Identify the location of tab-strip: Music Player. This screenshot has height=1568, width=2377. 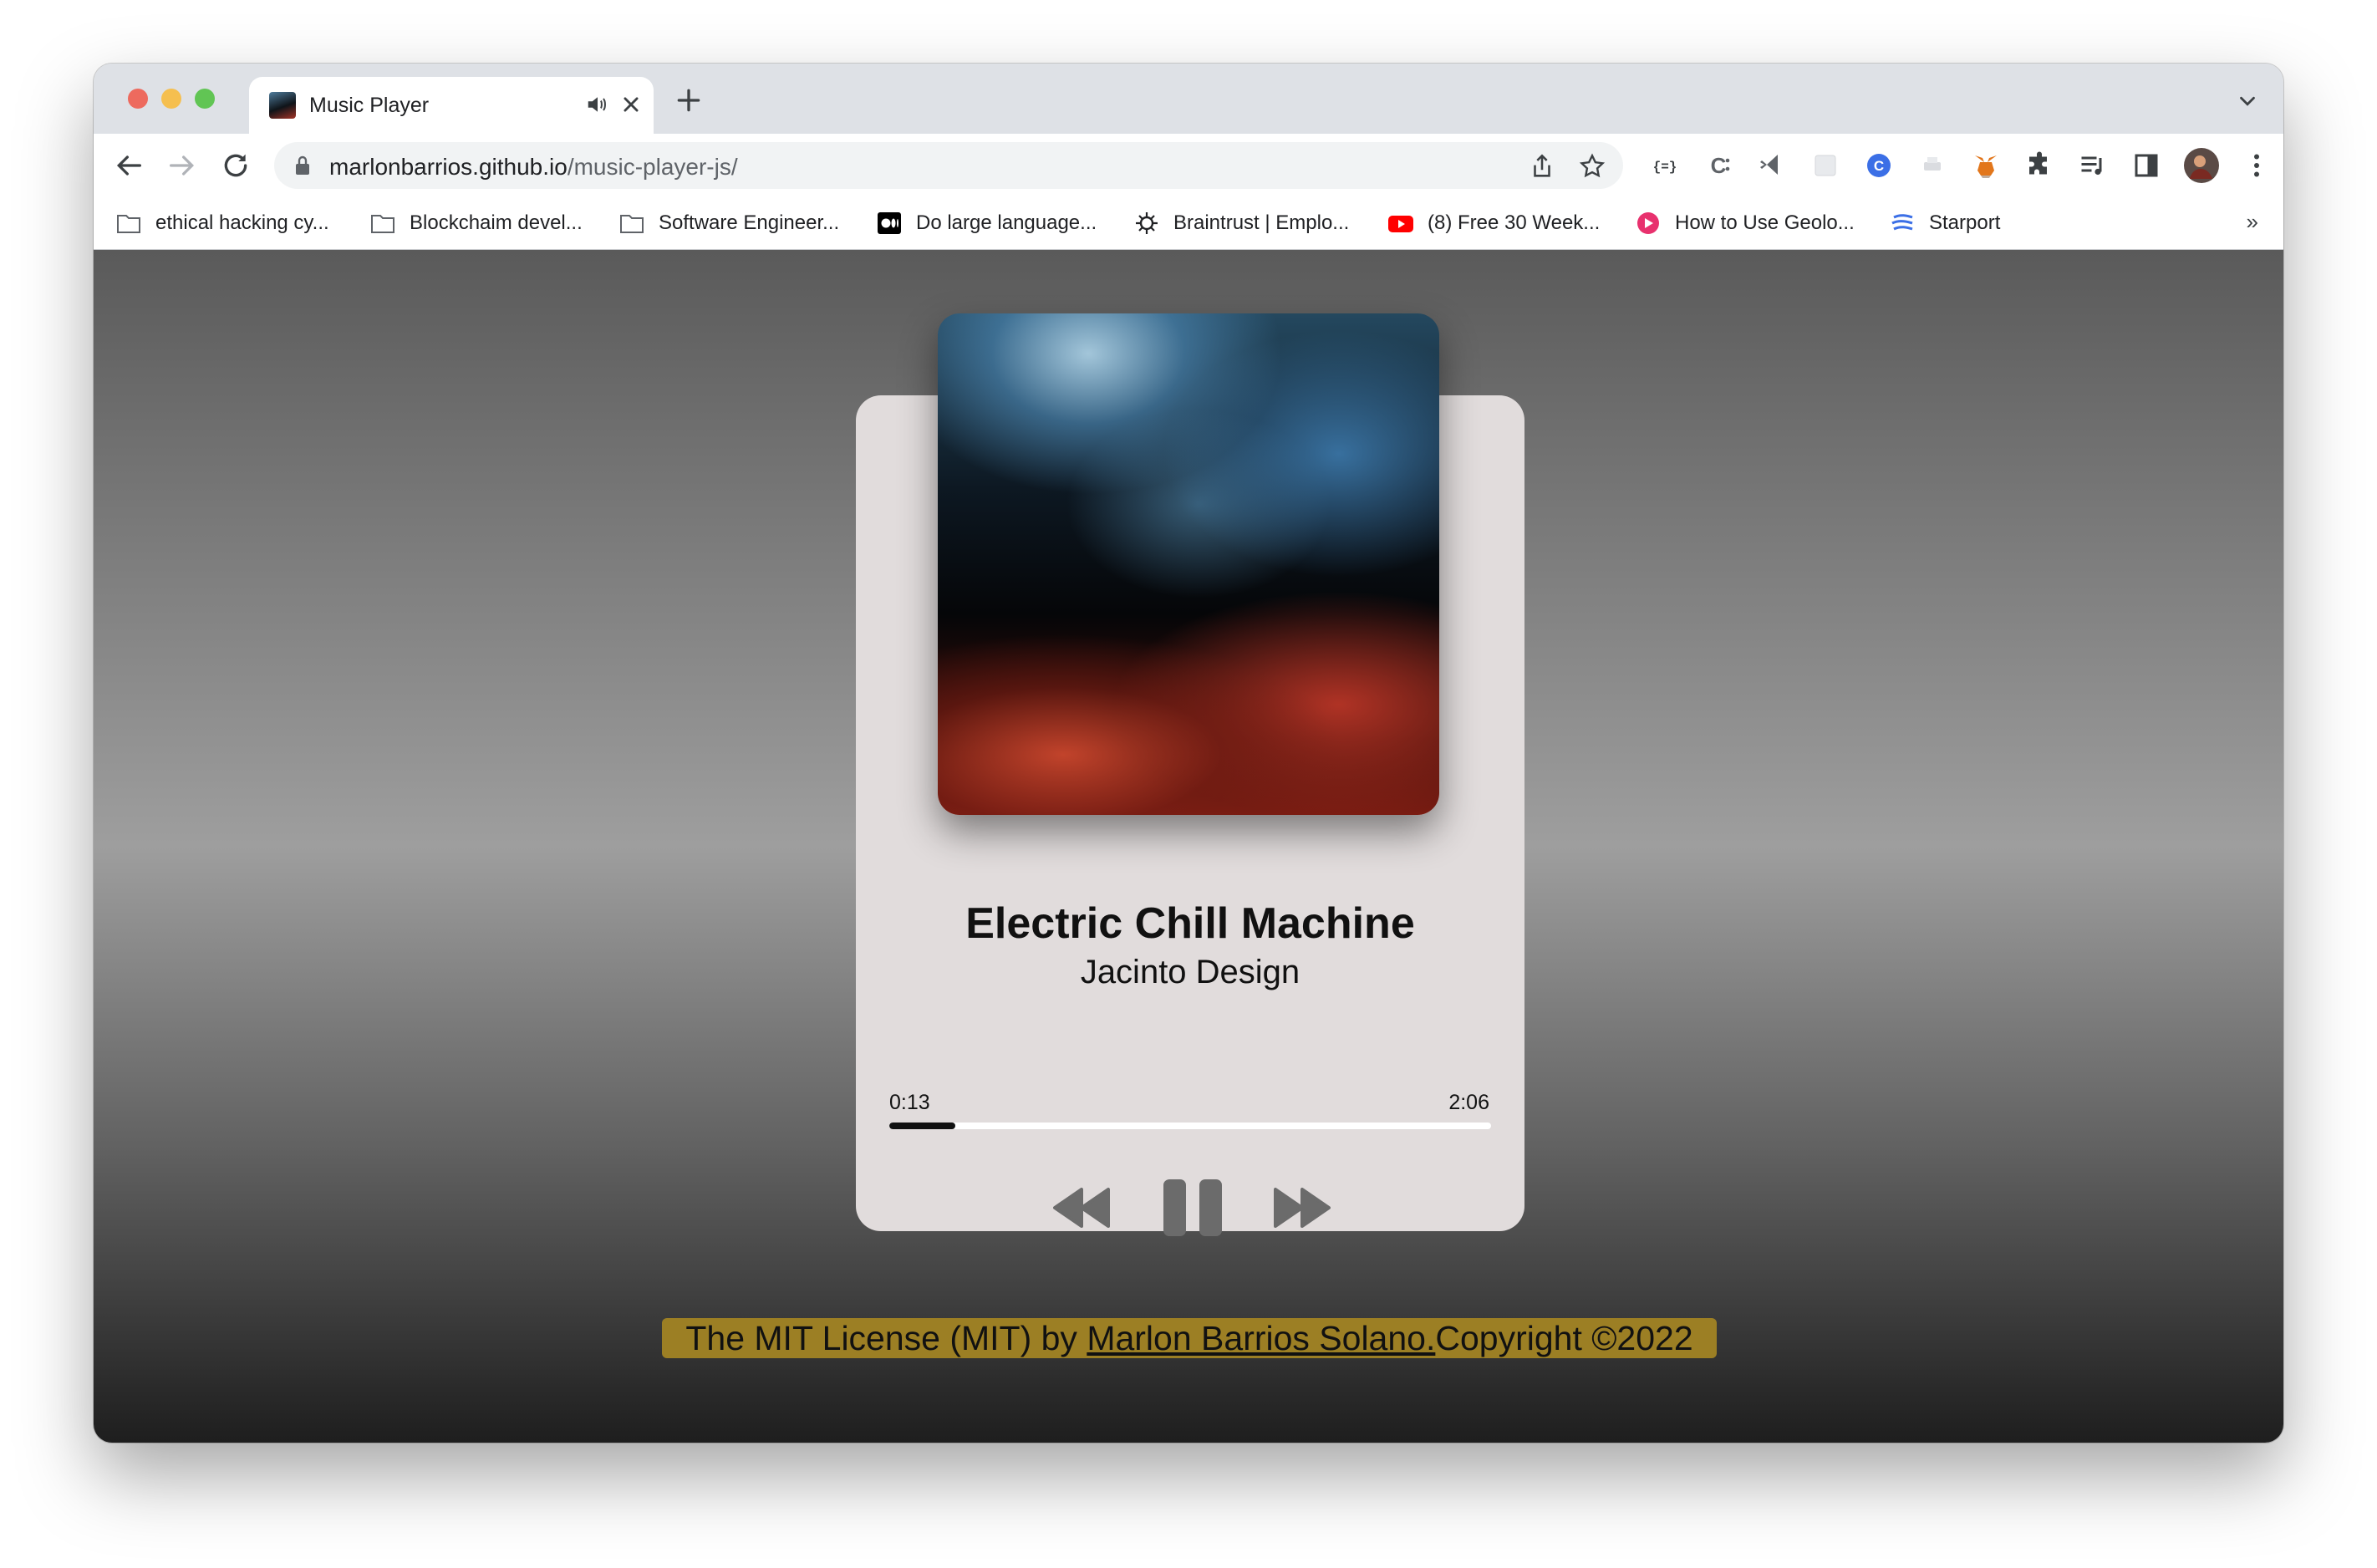
(1188, 99).